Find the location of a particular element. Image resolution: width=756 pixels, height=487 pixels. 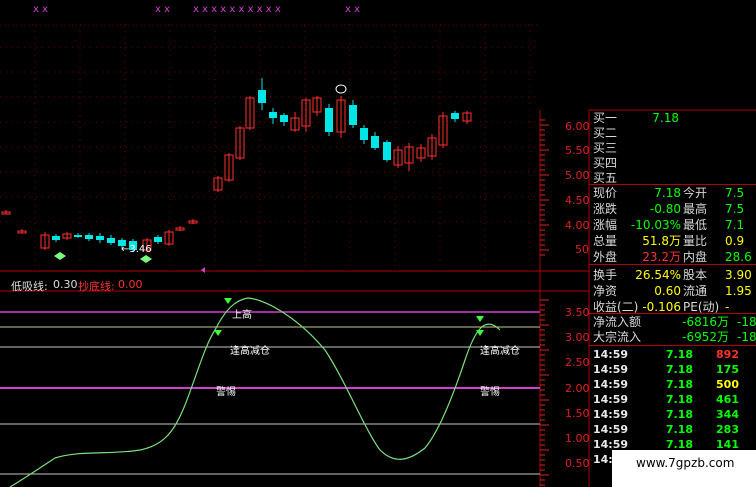

watermark: www.7gpzb.com is located at coordinates (684, 468).